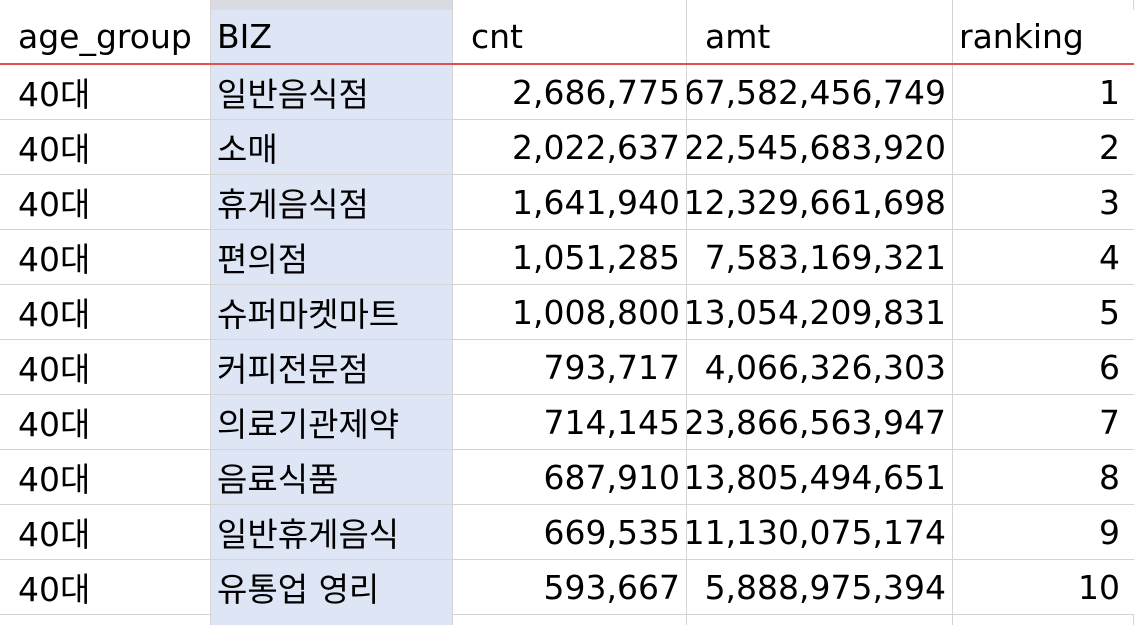 Image resolution: width=1134 pixels, height=625 pixels. Describe the element at coordinates (570, 587) in the screenshot. I see `cell-cnt: 593,667` at that location.